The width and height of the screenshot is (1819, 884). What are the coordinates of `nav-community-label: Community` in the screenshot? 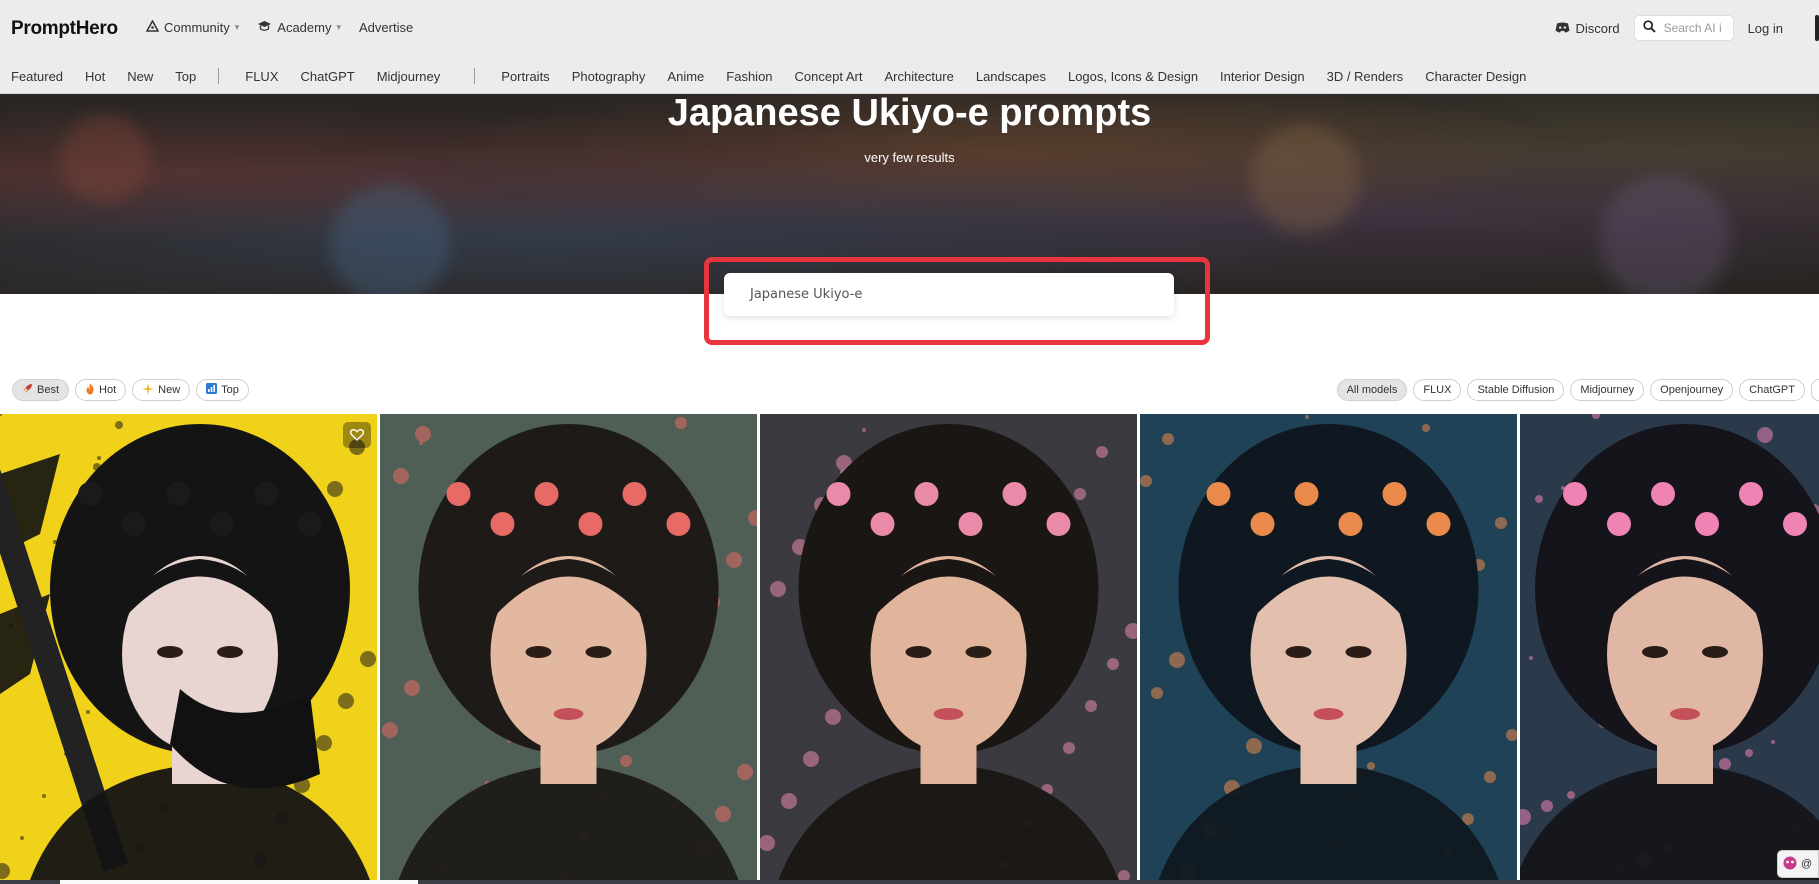 It's located at (197, 27).